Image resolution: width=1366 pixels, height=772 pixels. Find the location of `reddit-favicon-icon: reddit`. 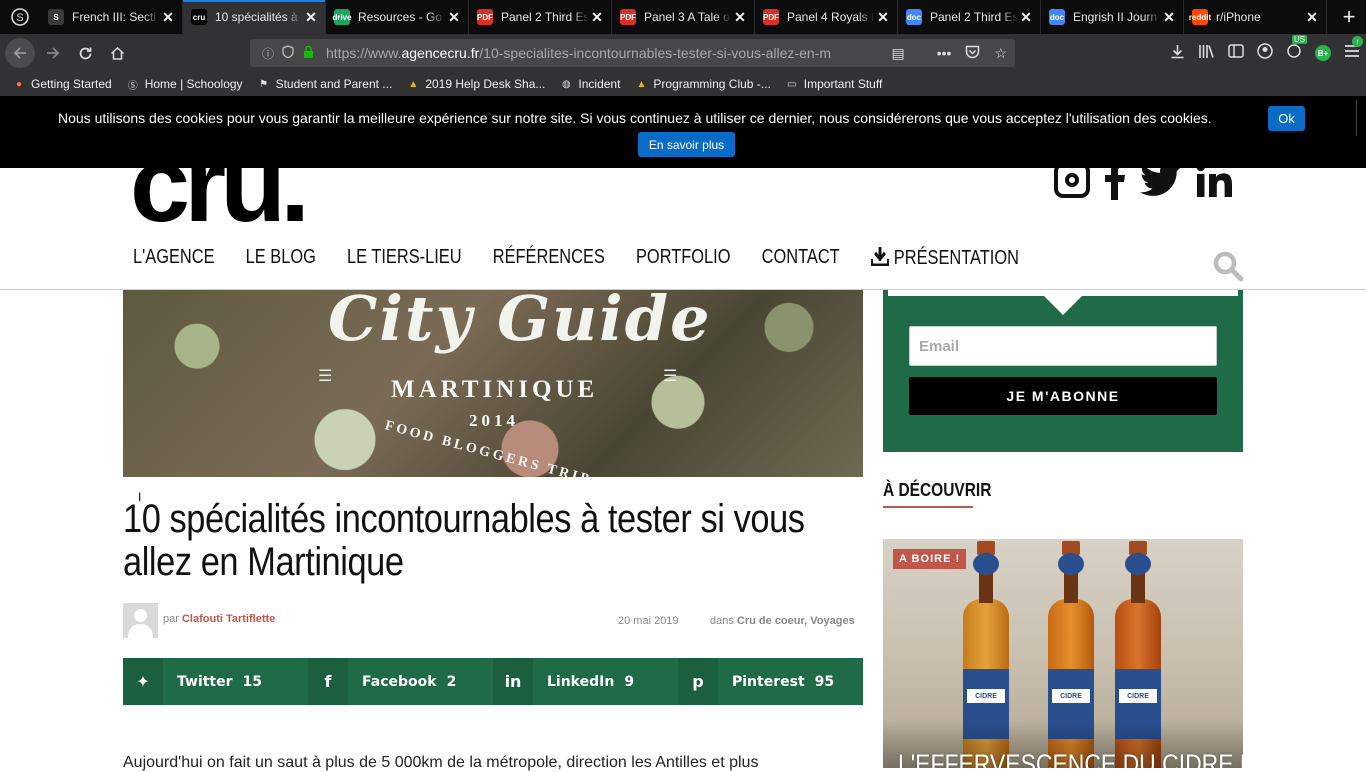

reddit-favicon-icon: reddit is located at coordinates (1200, 17).